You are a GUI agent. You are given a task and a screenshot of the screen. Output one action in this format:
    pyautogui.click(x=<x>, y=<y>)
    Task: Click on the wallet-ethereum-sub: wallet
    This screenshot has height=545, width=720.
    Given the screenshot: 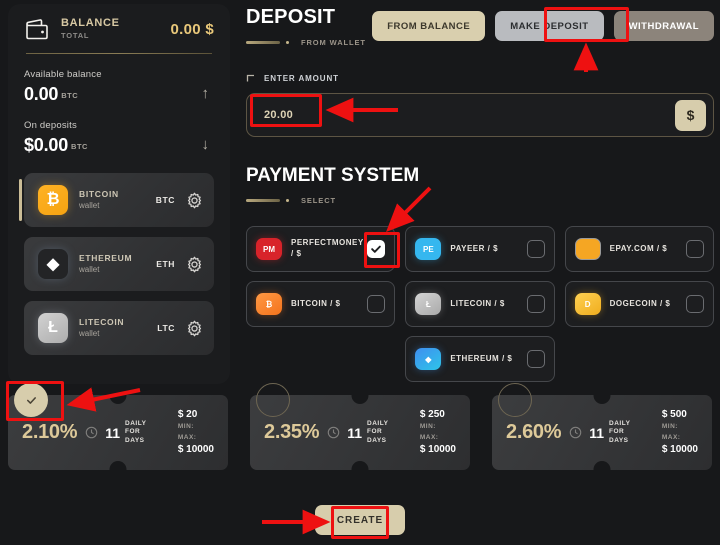 What is the action you would take?
    pyautogui.click(x=89, y=270)
    